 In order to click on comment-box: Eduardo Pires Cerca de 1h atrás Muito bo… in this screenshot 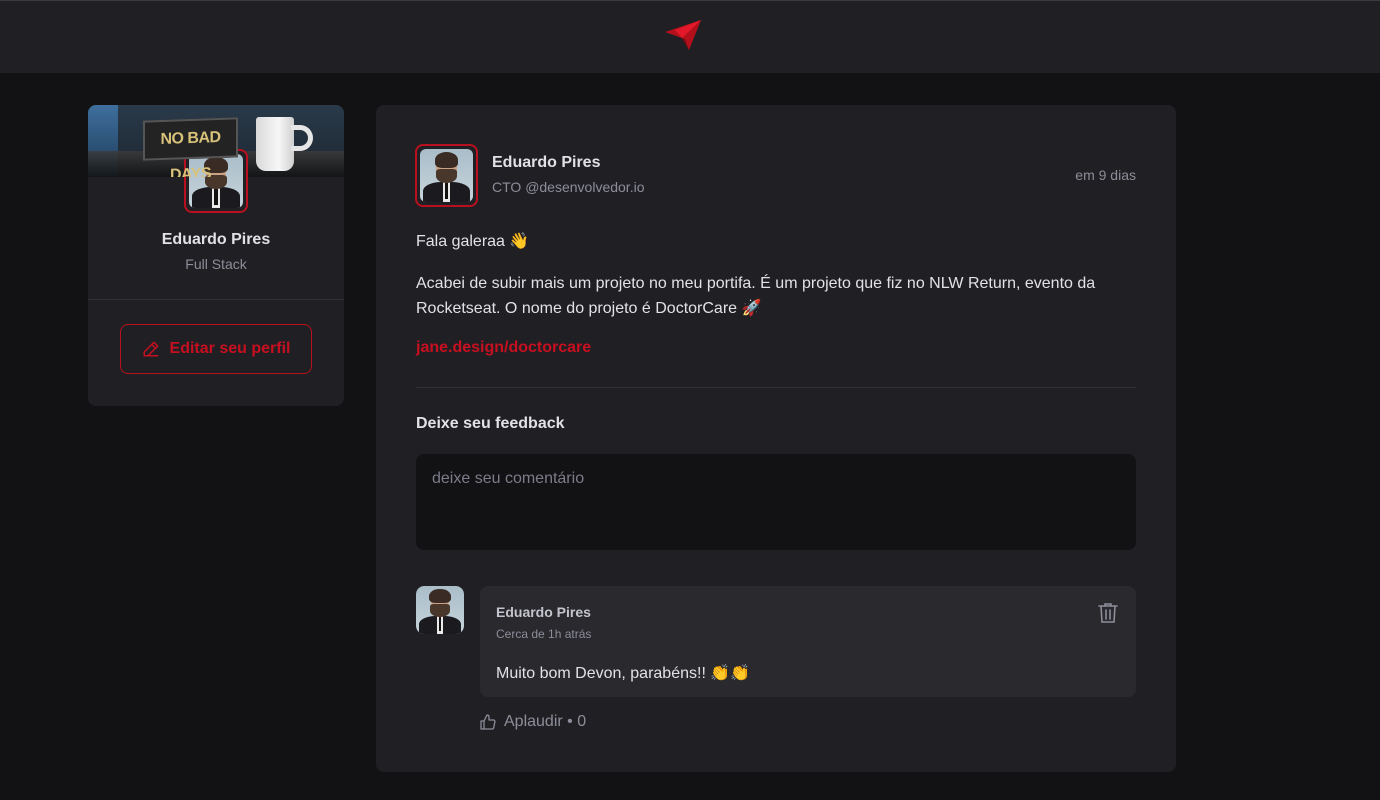, I will do `click(808, 641)`.